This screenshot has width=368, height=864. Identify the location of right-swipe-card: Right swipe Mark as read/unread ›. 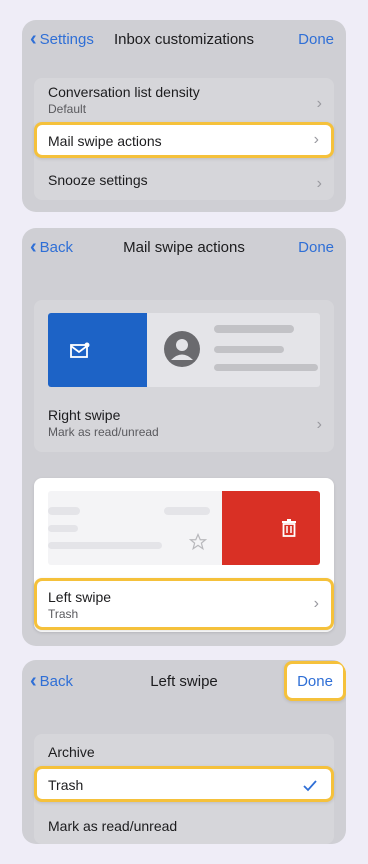
(184, 376).